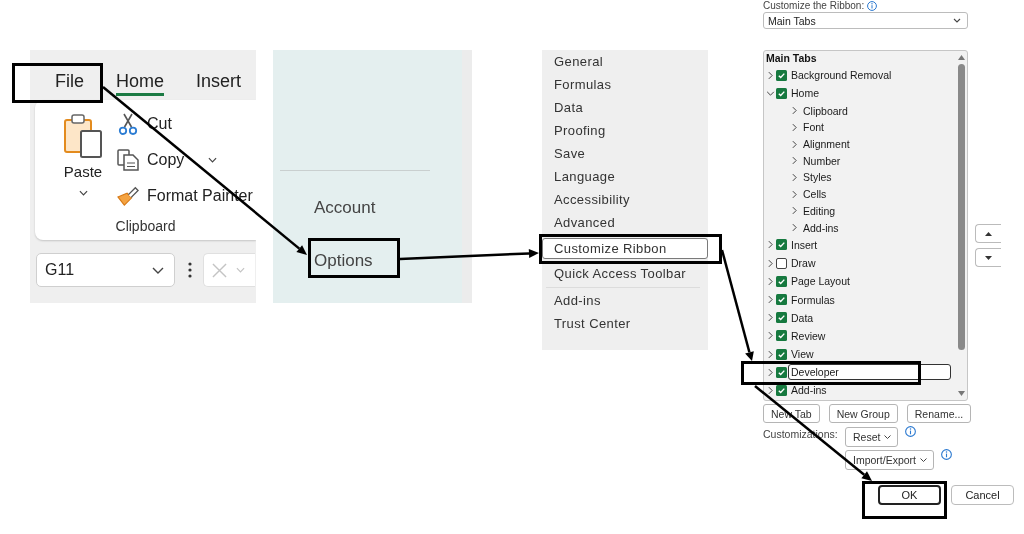 The height and width of the screenshot is (534, 1024). Describe the element at coordinates (872, 437) in the screenshot. I see `customization-button: Reset` at that location.